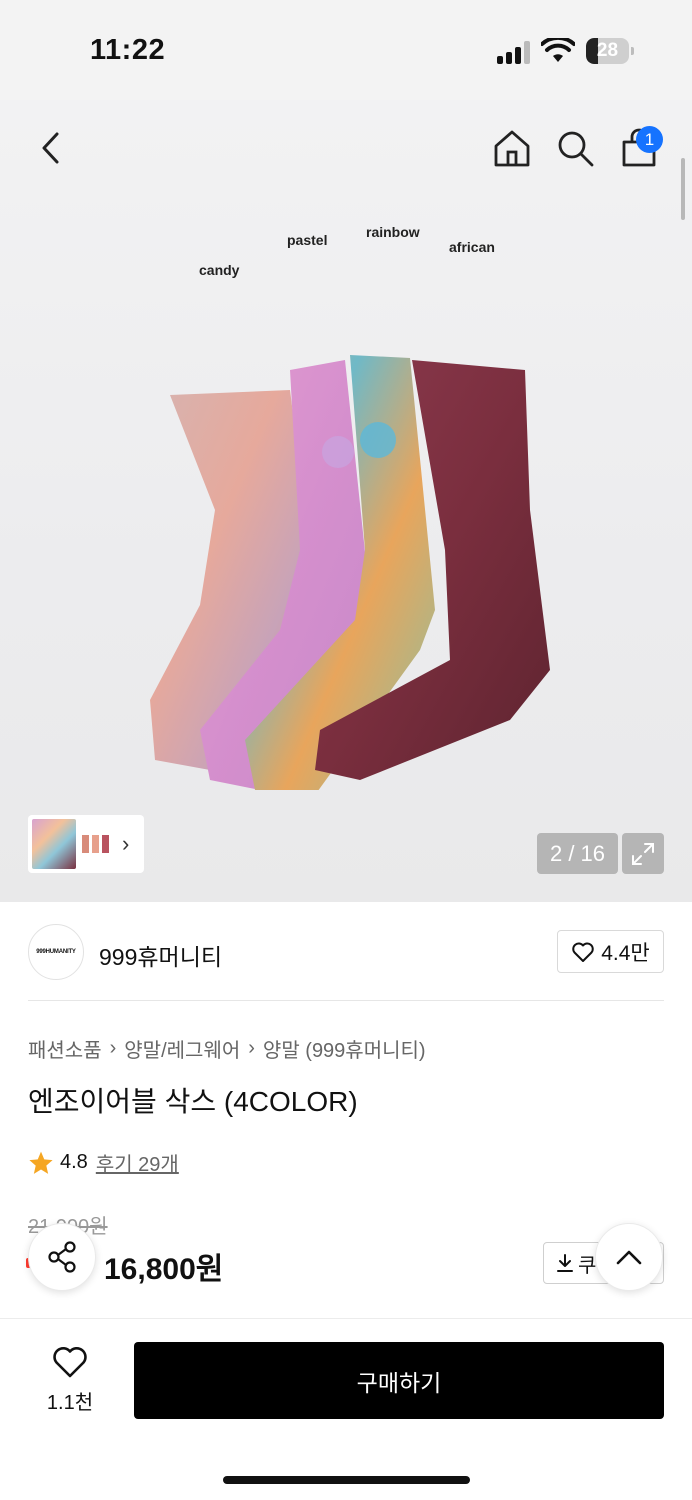  I want to click on signal-icon, so click(515, 52).